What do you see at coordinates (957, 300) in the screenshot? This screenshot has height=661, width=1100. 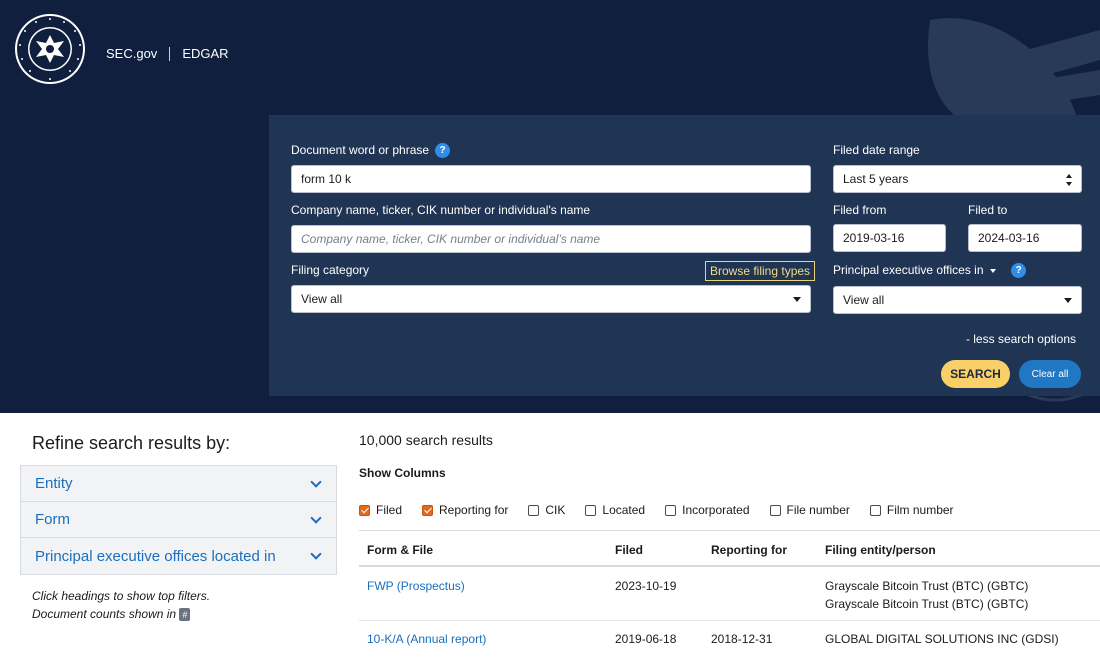 I see `offices-select: View all` at bounding box center [957, 300].